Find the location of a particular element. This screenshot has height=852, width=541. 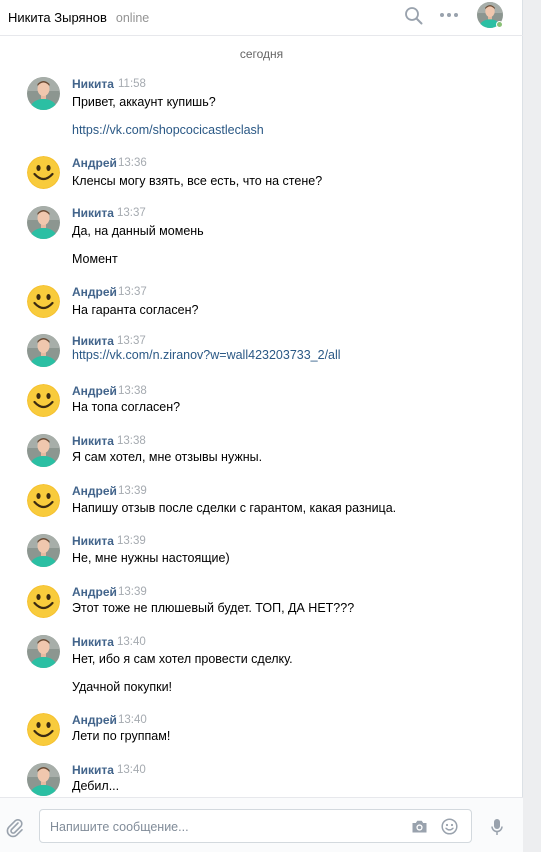

peer-name: Никита Зырянов is located at coordinates (57, 17).